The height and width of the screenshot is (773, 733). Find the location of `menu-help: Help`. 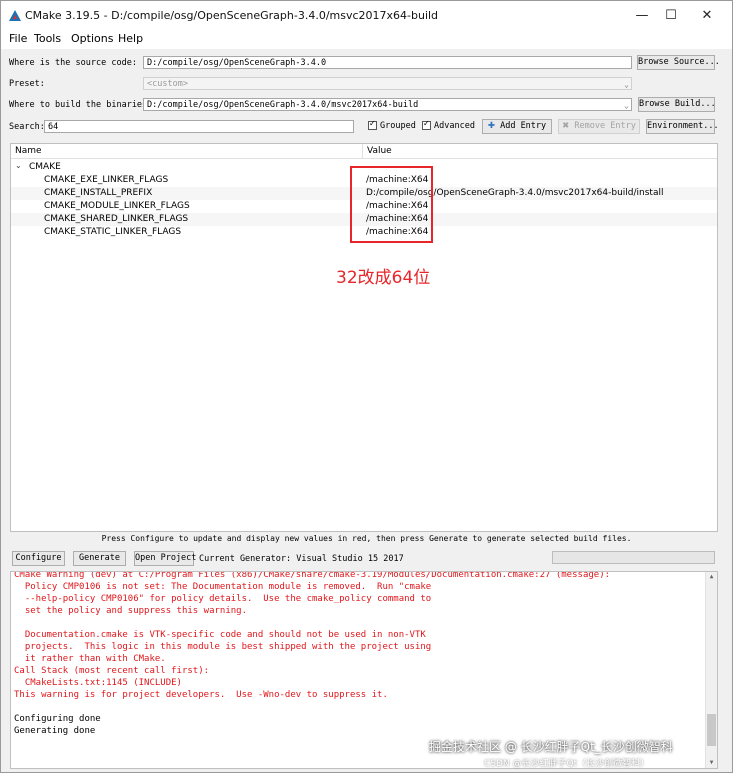

menu-help: Help is located at coordinates (130, 38).